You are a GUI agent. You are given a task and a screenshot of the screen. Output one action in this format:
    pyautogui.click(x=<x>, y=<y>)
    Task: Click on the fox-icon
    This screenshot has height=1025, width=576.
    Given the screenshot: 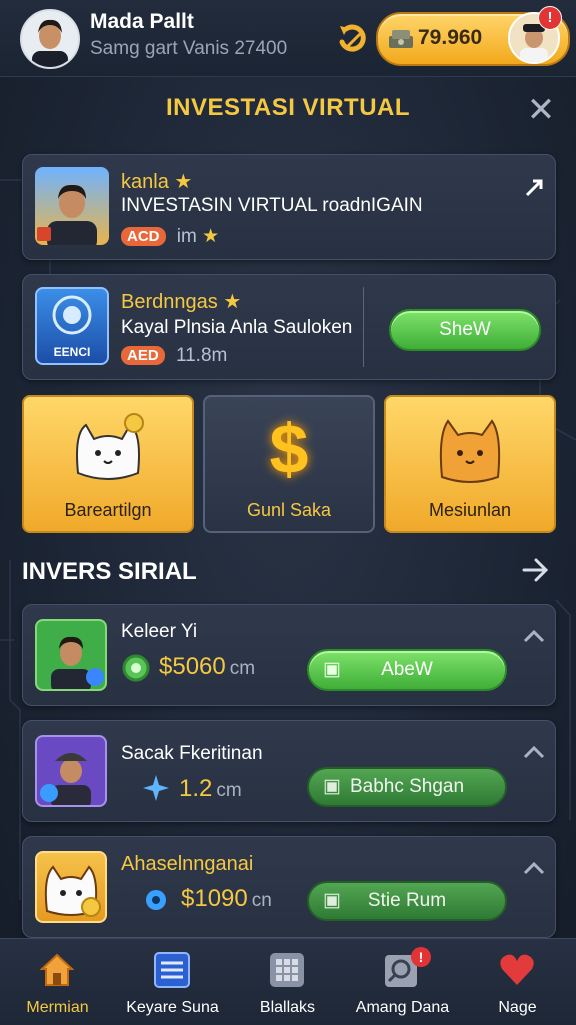 What is the action you would take?
    pyautogui.click(x=470, y=451)
    